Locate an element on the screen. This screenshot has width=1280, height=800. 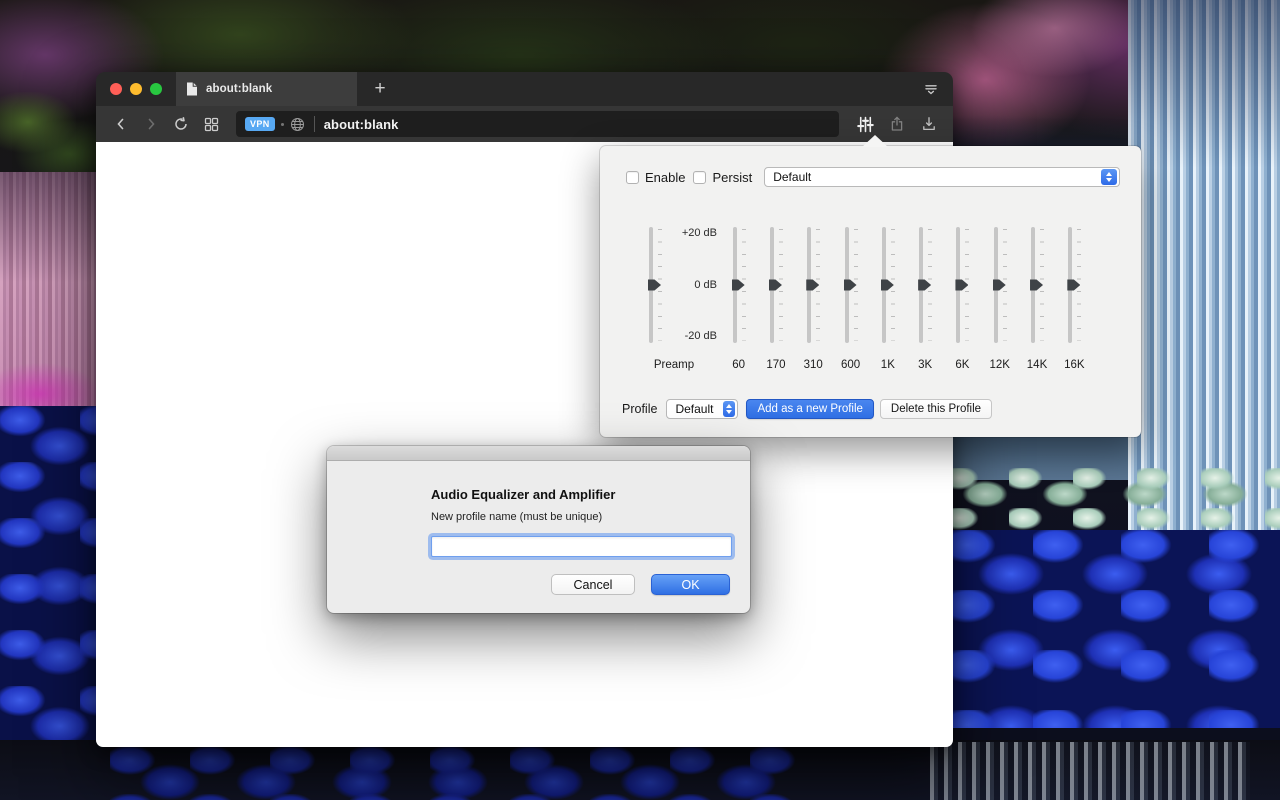
ok-button: OK is located at coordinates (690, 584).